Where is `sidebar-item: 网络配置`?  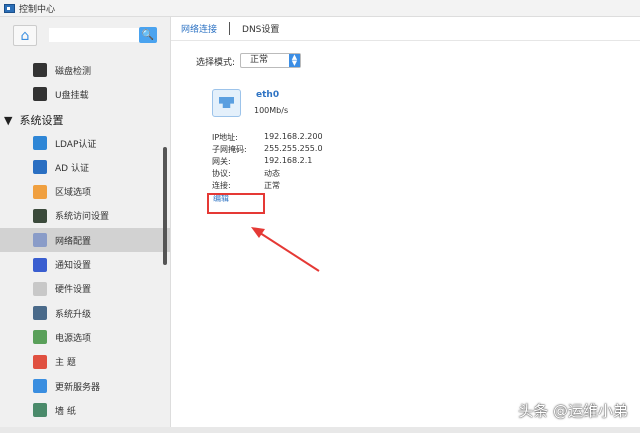
sidebar-item: 网络配置 is located at coordinates (85, 240).